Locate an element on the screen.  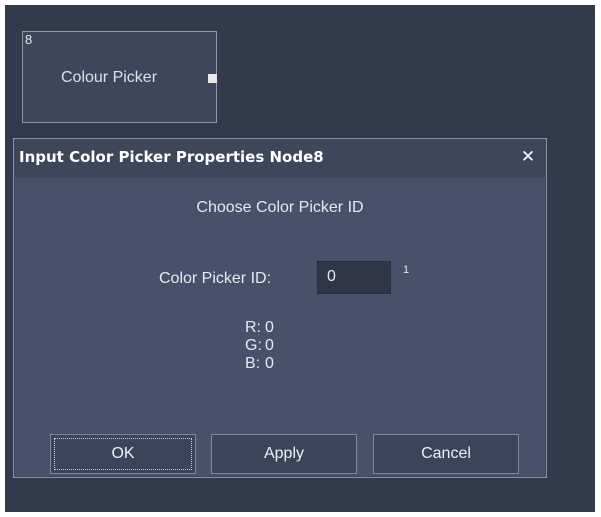
rgb-b-row: B: 0 is located at coordinates (259, 364).